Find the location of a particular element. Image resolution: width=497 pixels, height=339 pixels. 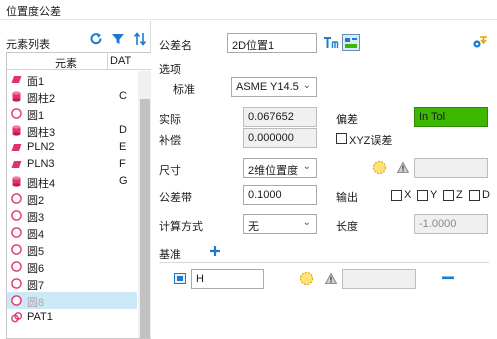

list-item-name: 圆柱3 is located at coordinates (41, 133).